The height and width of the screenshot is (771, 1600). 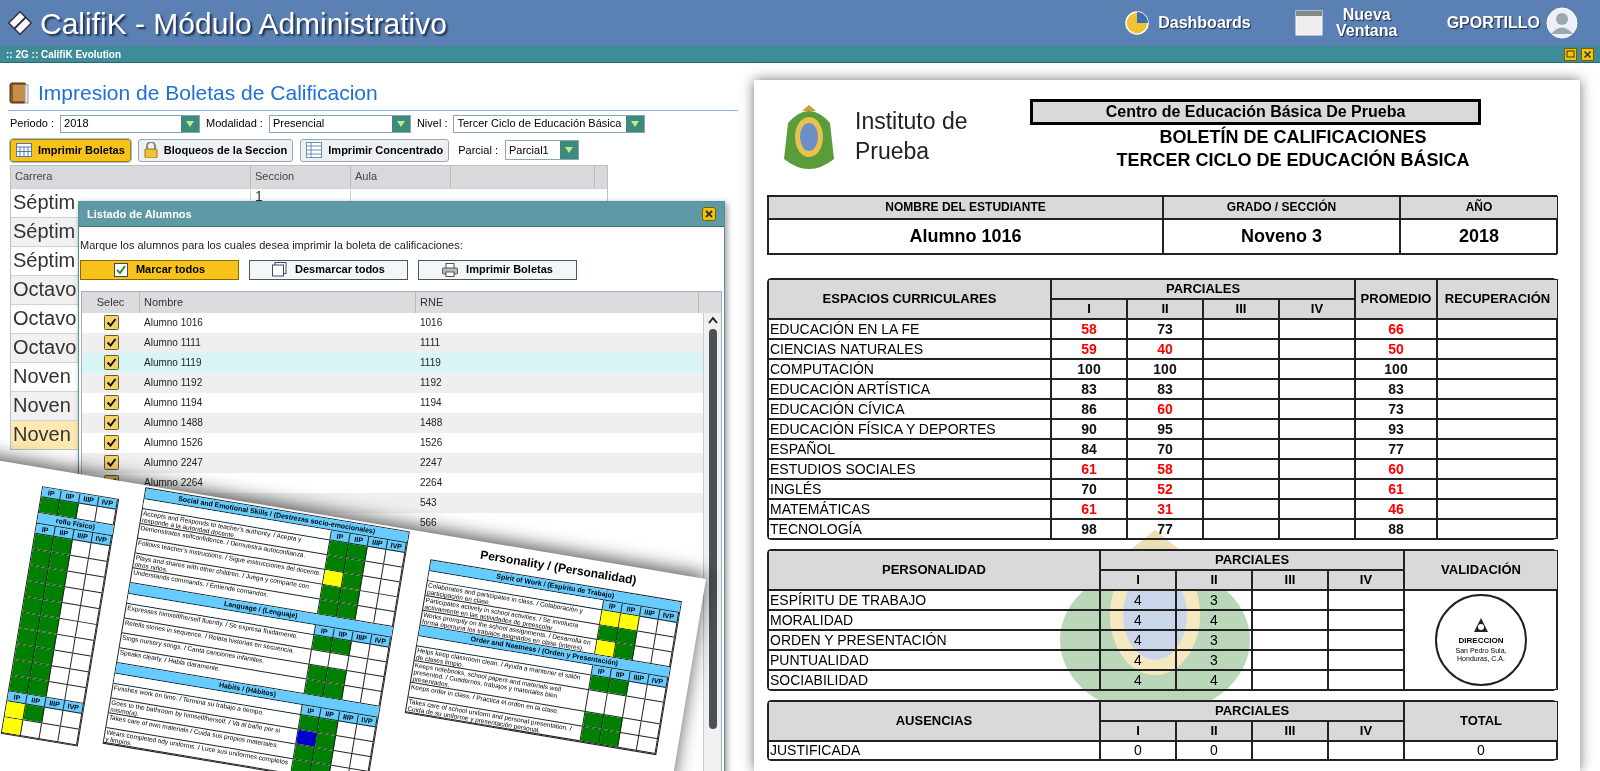 I want to click on grade-value: 40, so click(x=1165, y=349).